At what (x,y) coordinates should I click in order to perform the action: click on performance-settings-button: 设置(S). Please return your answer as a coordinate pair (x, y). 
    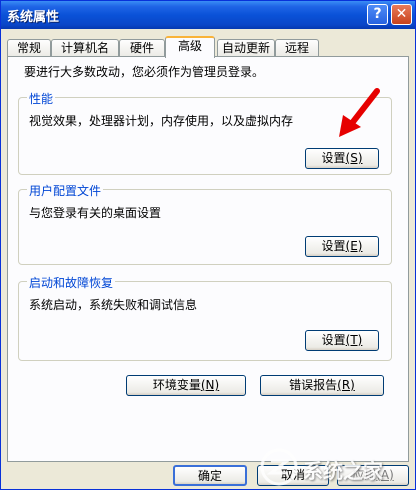
    Looking at the image, I should click on (342, 158).